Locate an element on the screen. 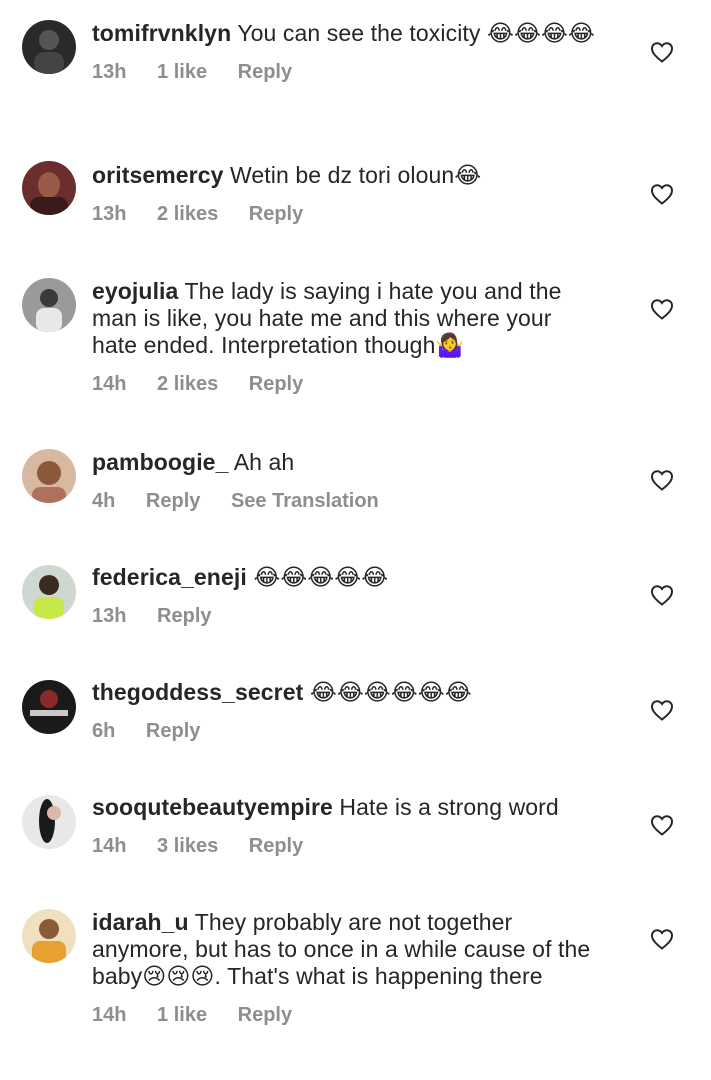  comment-text: pamboogie_ Ah ah is located at coordinates (347, 462).